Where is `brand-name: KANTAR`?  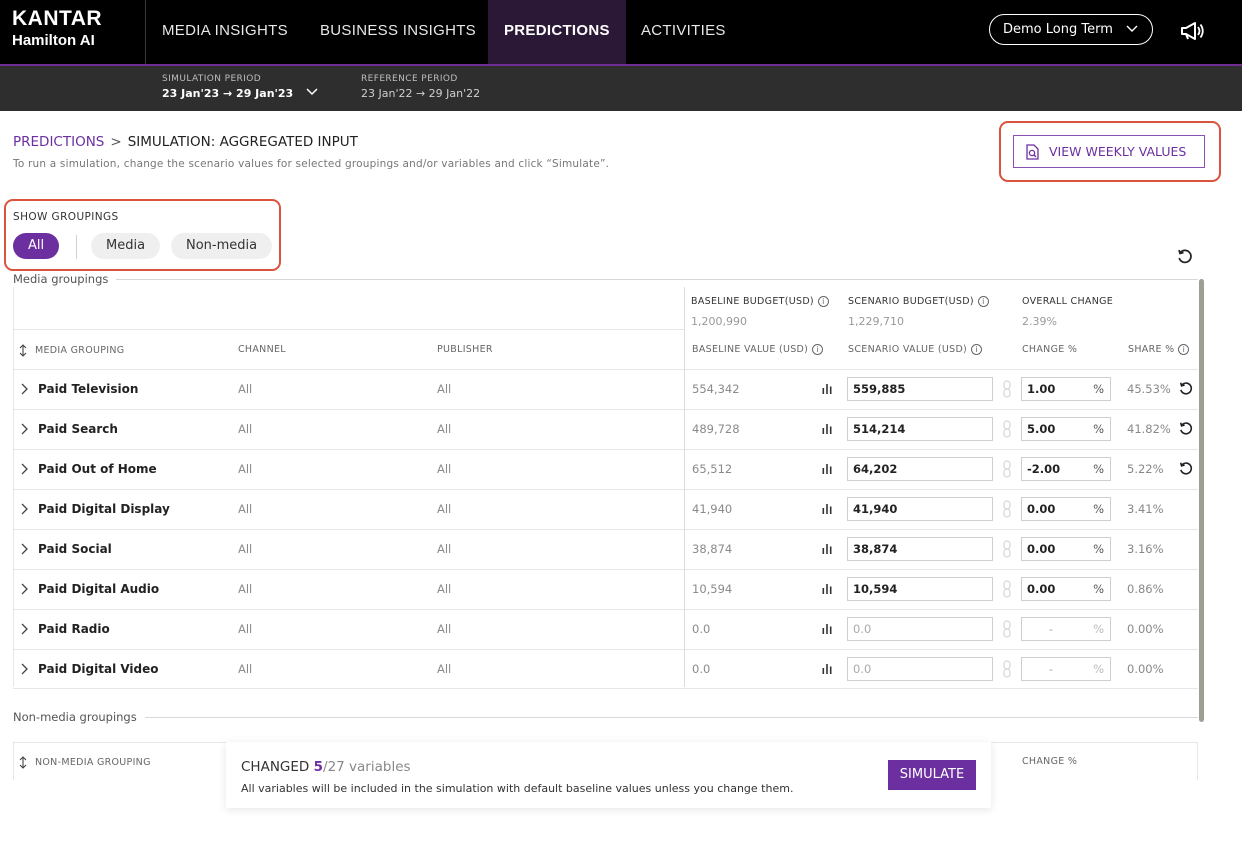 brand-name: KANTAR is located at coordinates (57, 18).